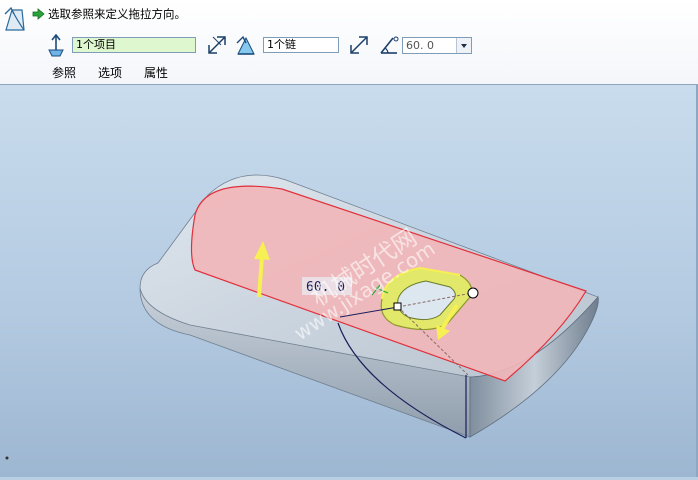 This screenshot has width=698, height=480. Describe the element at coordinates (389, 45) in the screenshot. I see `draft-angle-icon` at that location.